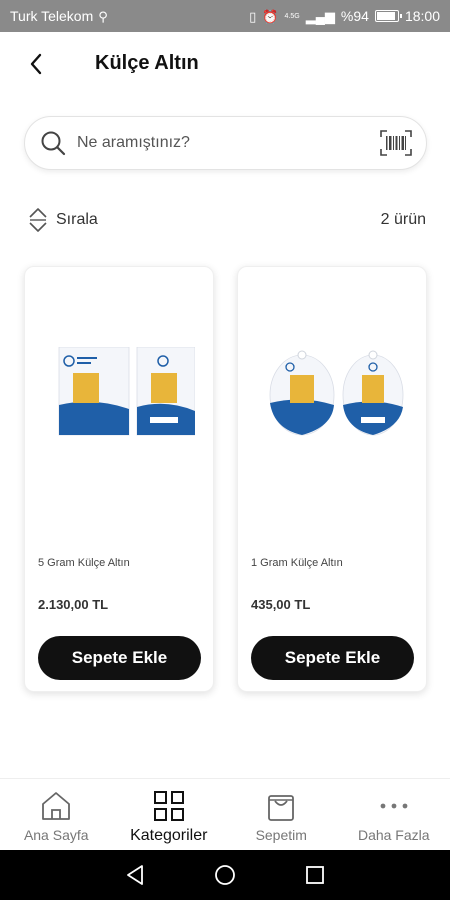 The height and width of the screenshot is (900, 450). Describe the element at coordinates (135, 875) in the screenshot. I see `system-back-icon` at that location.